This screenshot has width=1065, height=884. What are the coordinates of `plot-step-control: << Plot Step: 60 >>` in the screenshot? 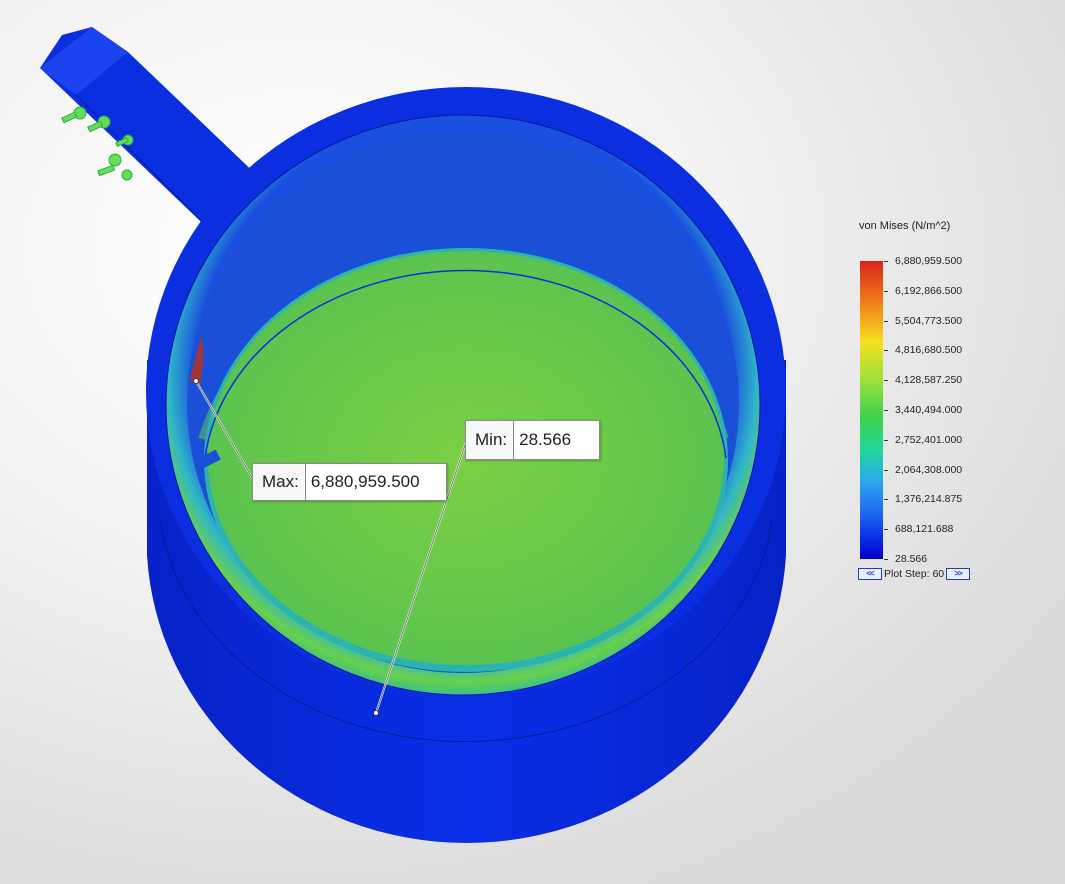 It's located at (914, 573).